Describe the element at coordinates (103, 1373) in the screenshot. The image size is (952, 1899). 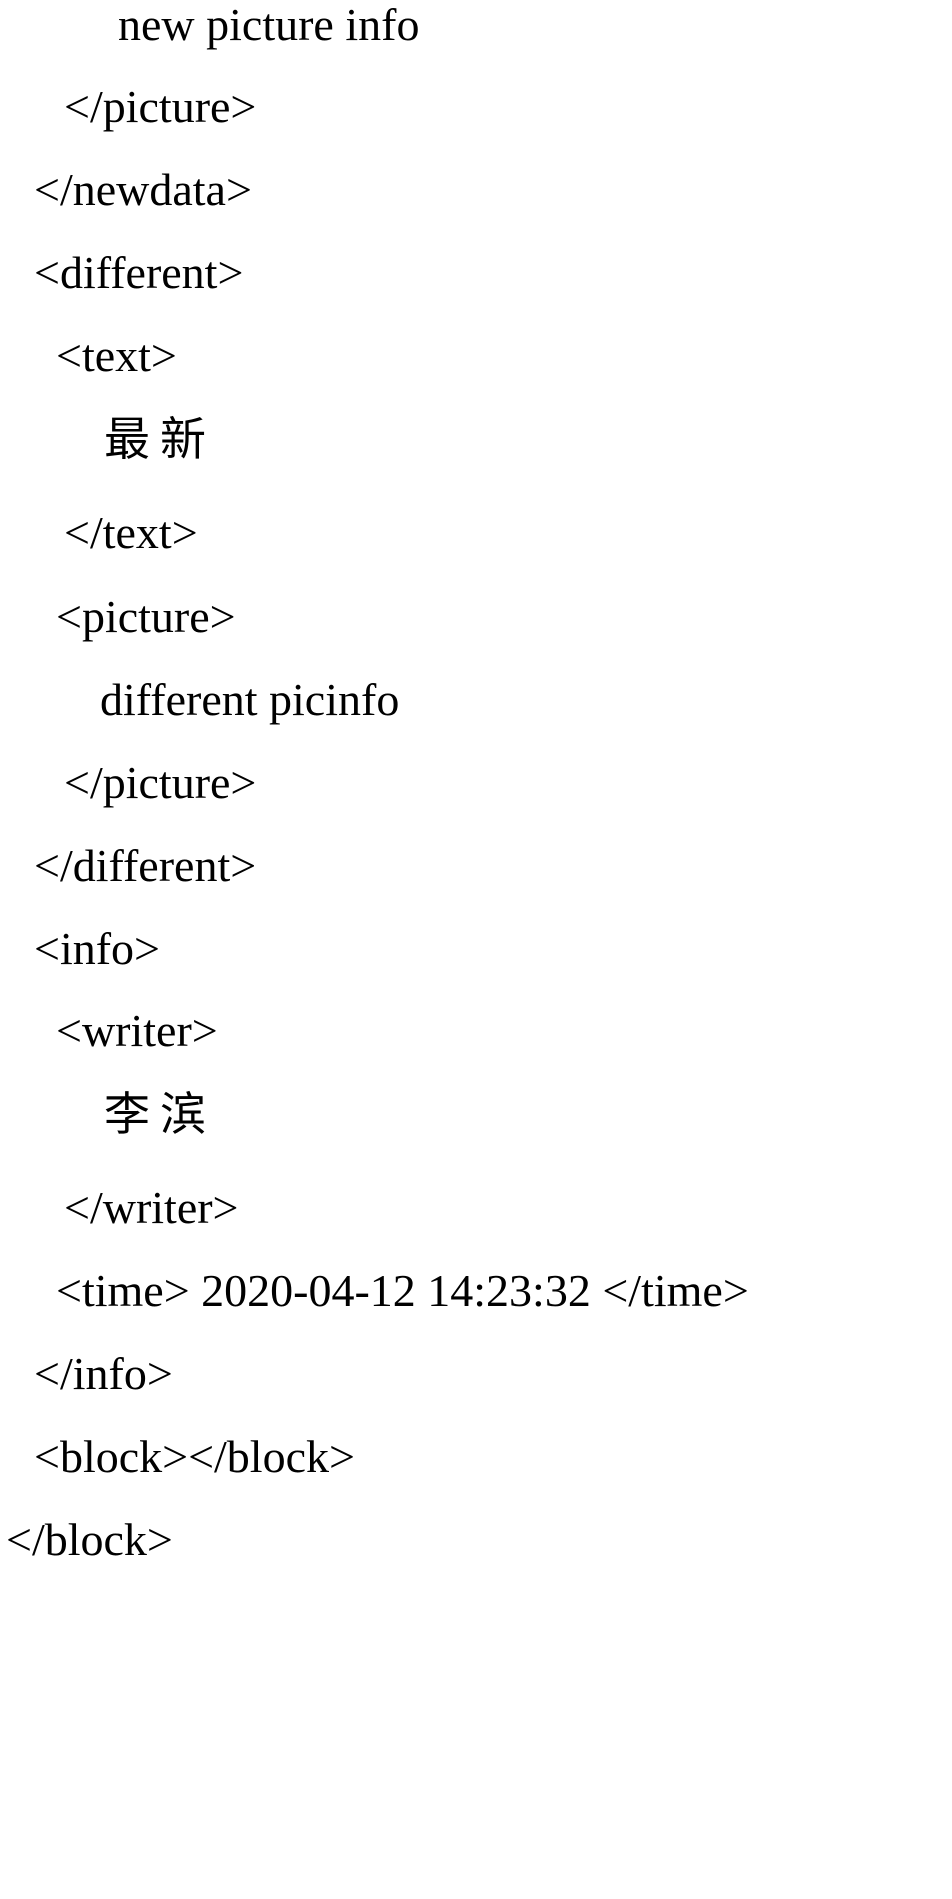
I see `code-line: </info>` at that location.